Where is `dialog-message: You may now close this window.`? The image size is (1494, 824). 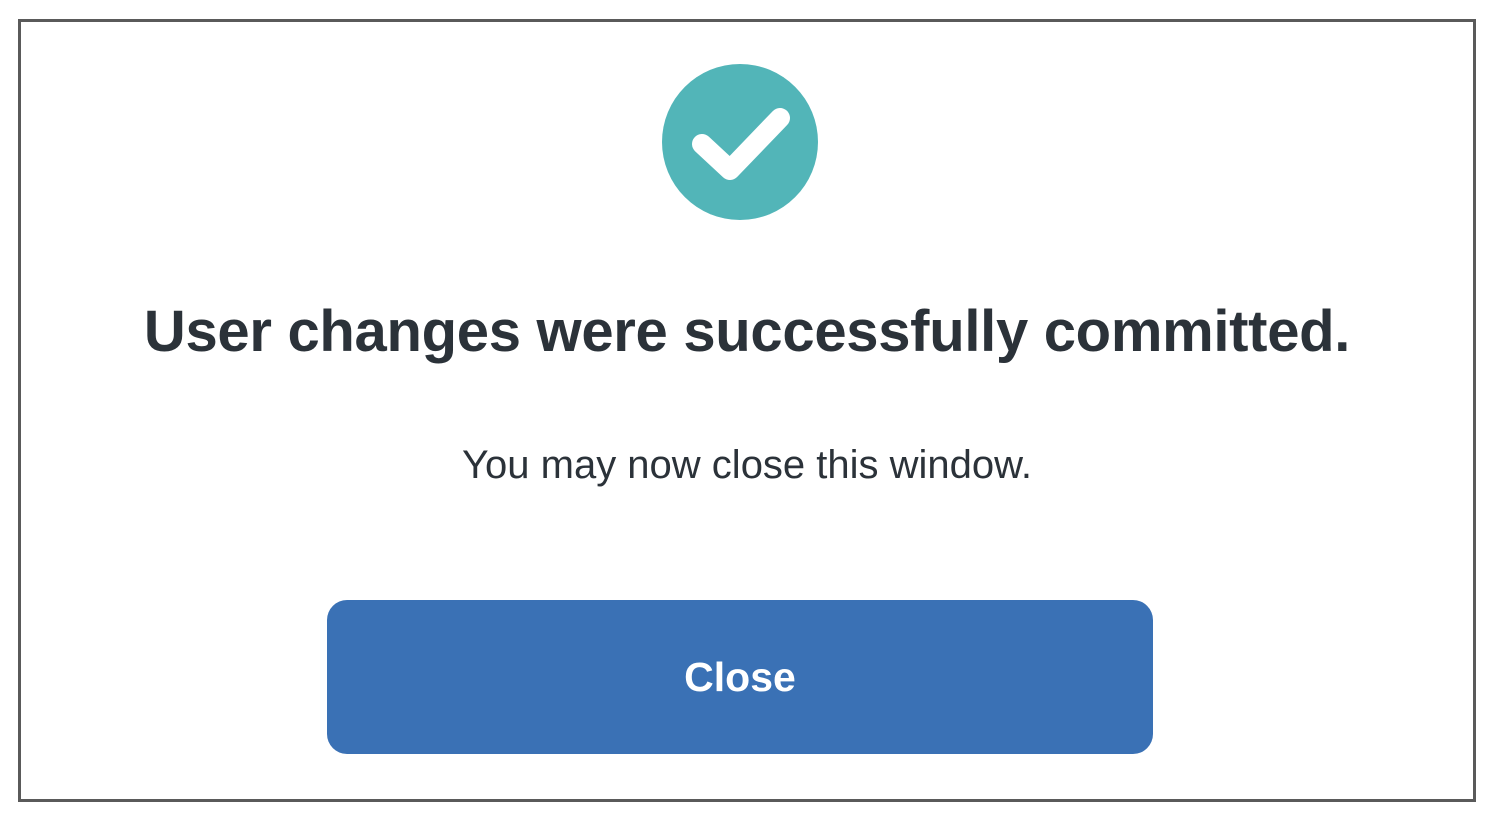 dialog-message: You may now close this window. is located at coordinates (747, 465).